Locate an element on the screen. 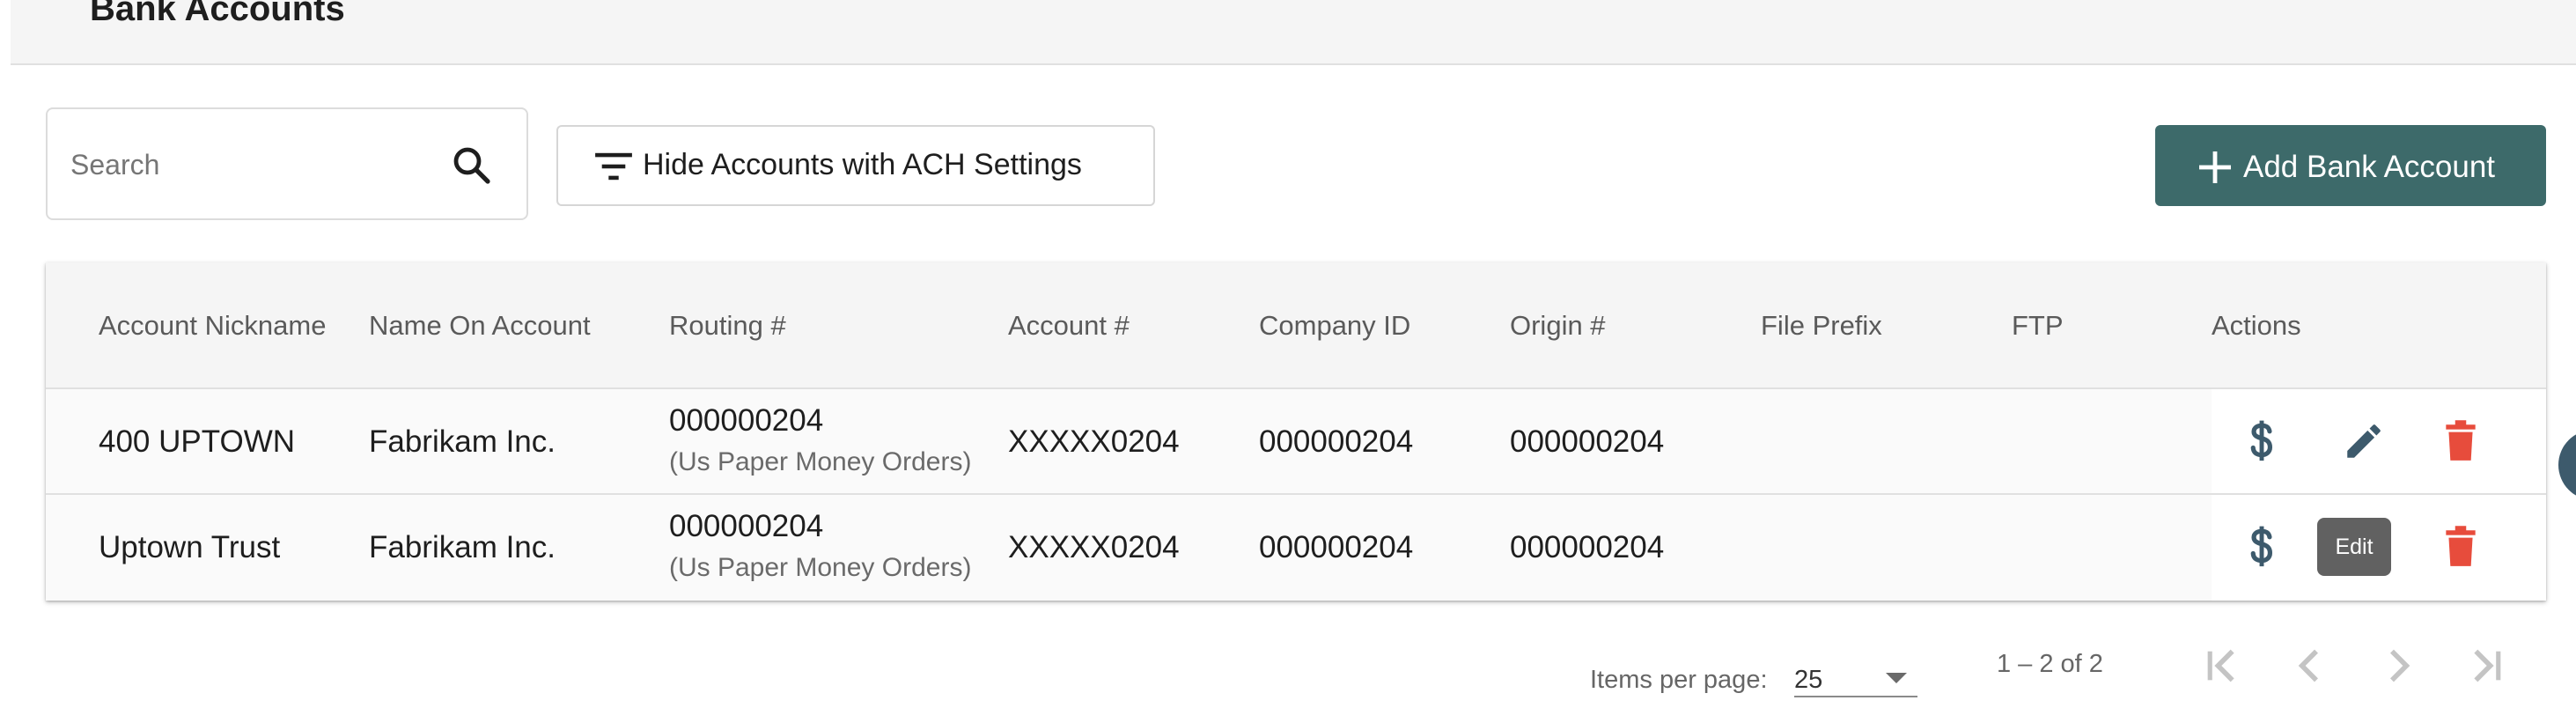 The width and height of the screenshot is (2576, 708). col-actions: Actions is located at coordinates (2256, 325).